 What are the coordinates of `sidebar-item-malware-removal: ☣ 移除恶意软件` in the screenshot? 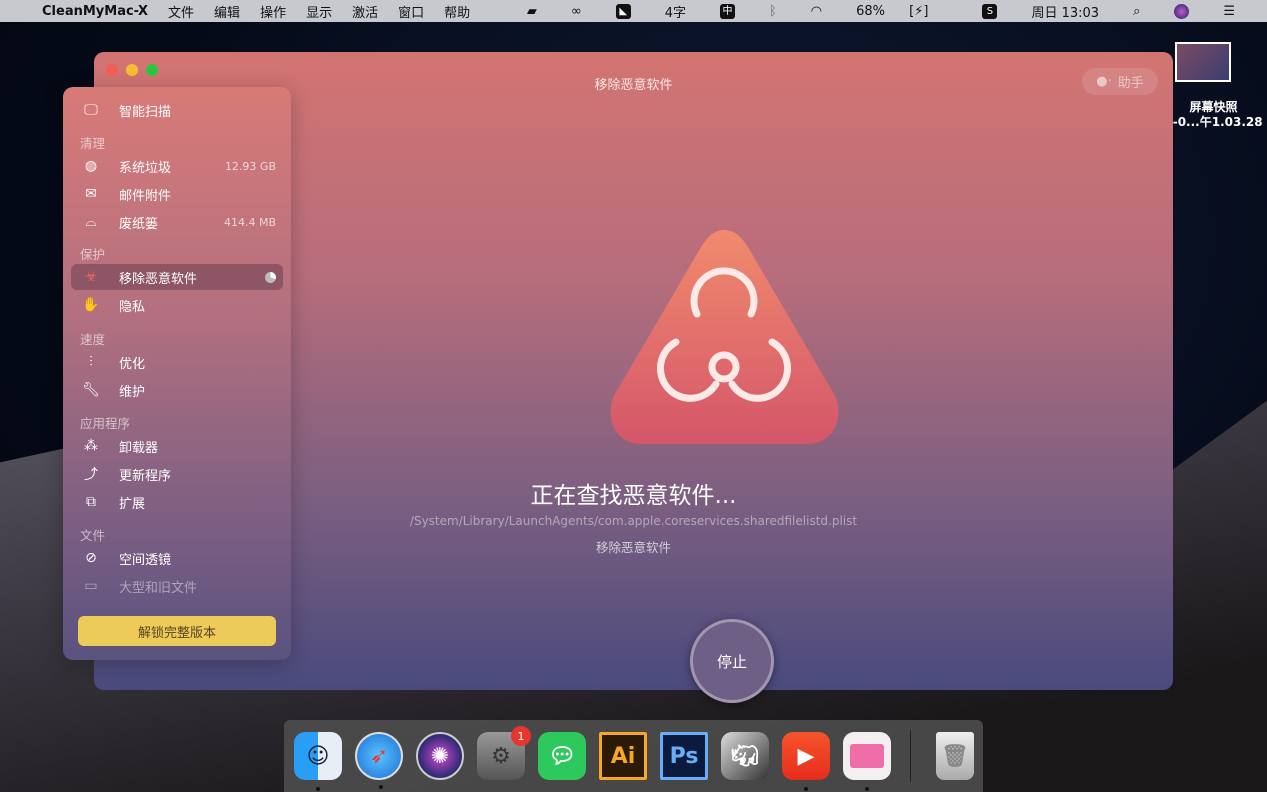 It's located at (177, 277).